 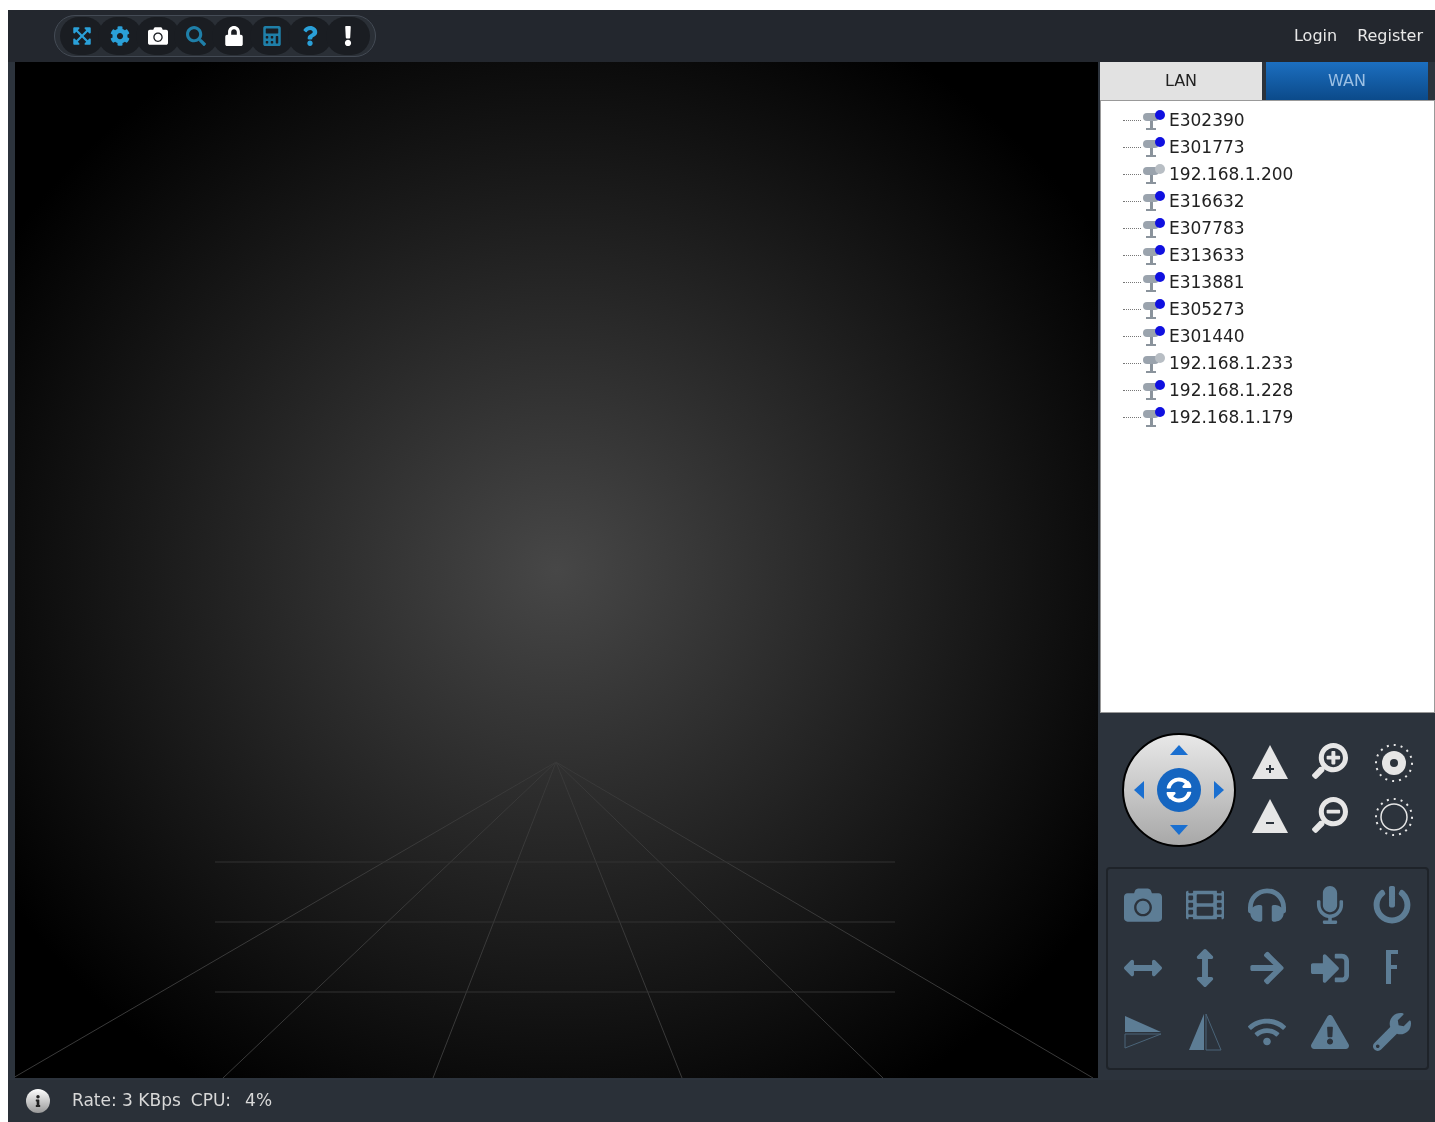 I want to click on device-name: E301773, so click(x=1207, y=147).